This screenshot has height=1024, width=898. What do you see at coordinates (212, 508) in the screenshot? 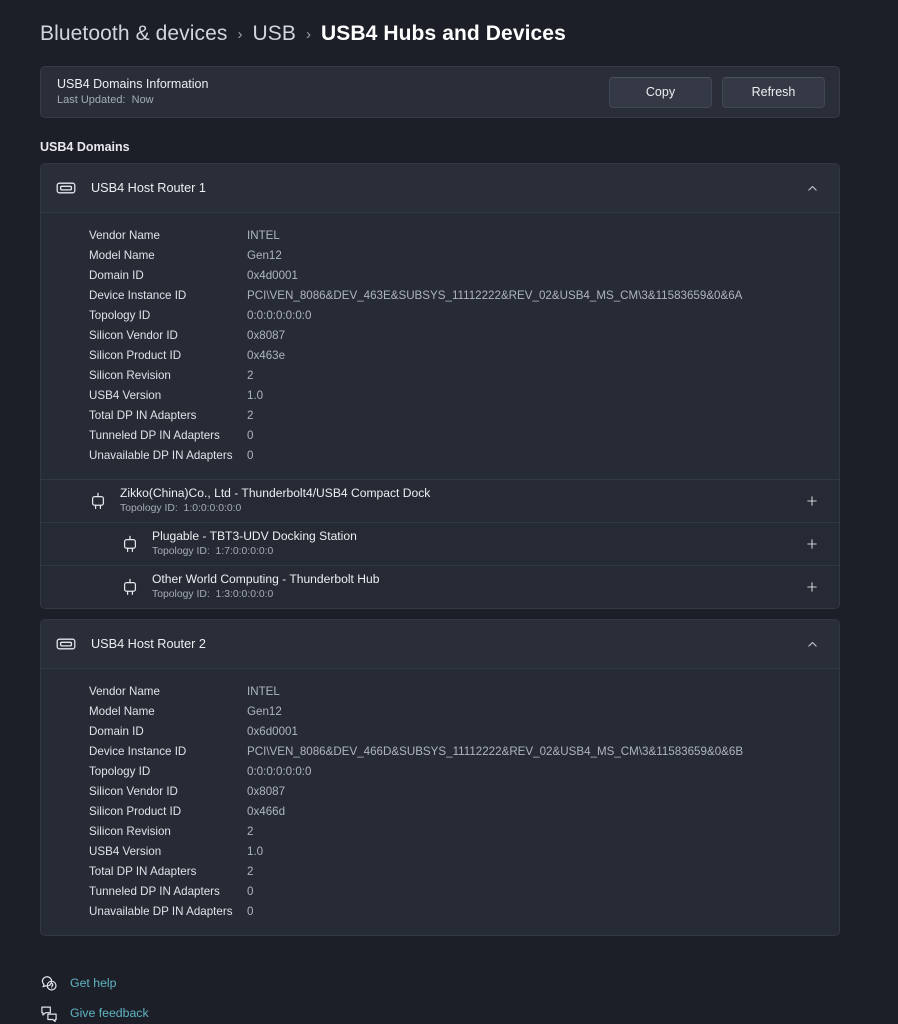
I see `topology-value: 1:0:0:0:0:0:0` at bounding box center [212, 508].